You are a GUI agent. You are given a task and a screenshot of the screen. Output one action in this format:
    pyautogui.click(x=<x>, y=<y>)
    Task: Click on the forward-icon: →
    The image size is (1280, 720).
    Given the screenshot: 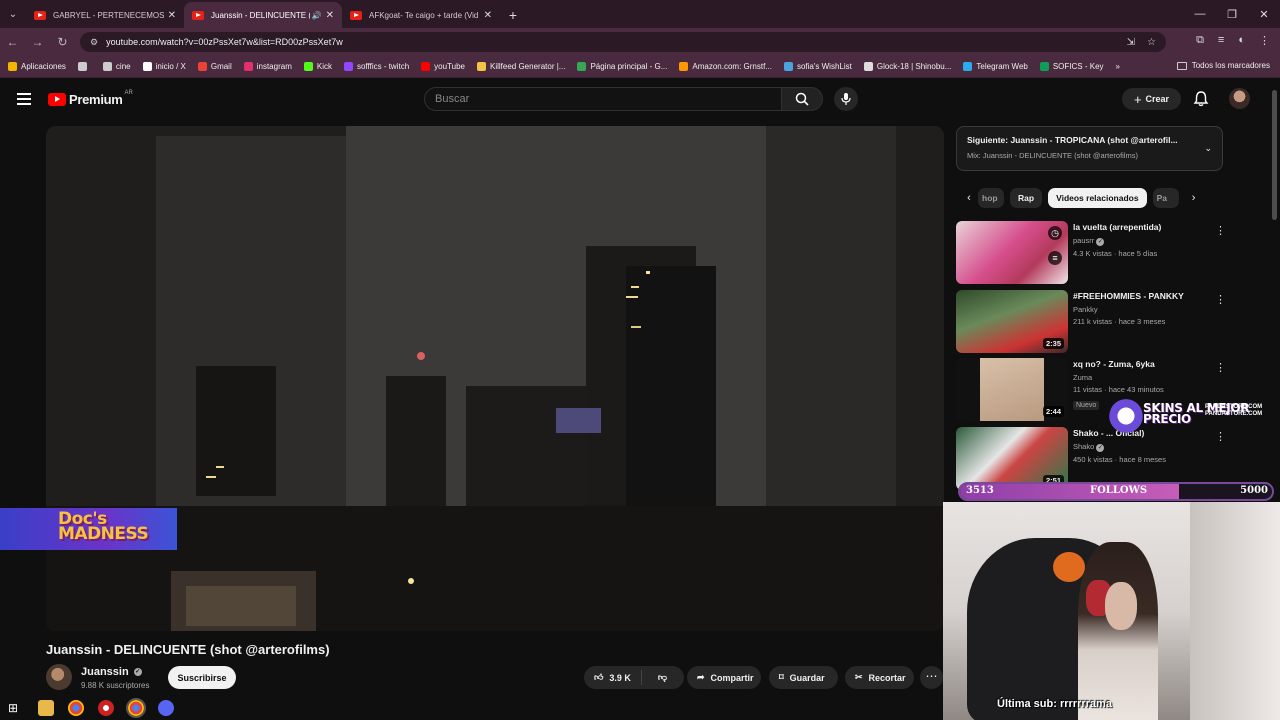 What is the action you would take?
    pyautogui.click(x=37, y=42)
    